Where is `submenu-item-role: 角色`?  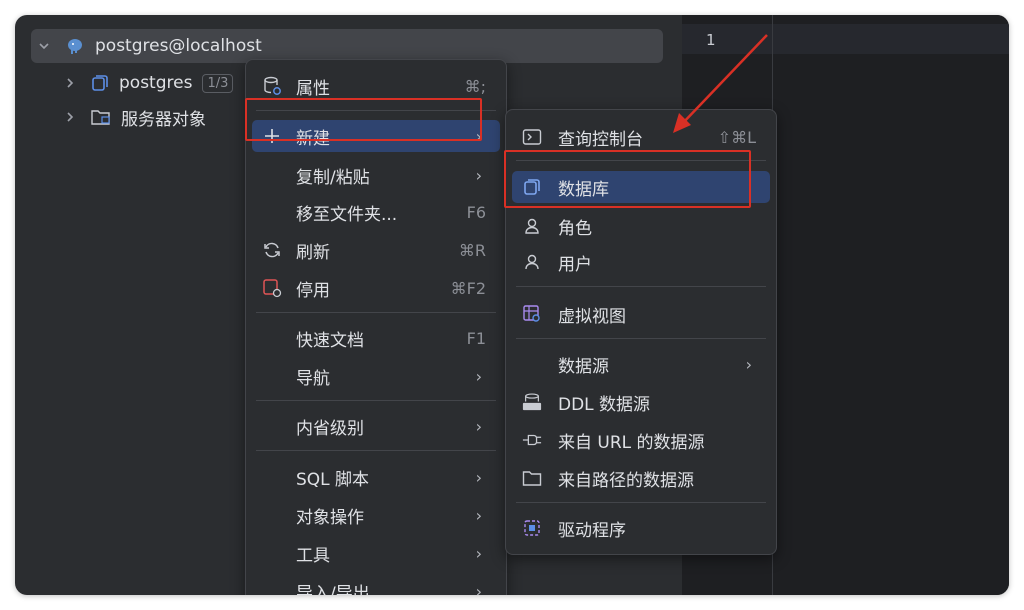
submenu-item-role: 角色 is located at coordinates (641, 226).